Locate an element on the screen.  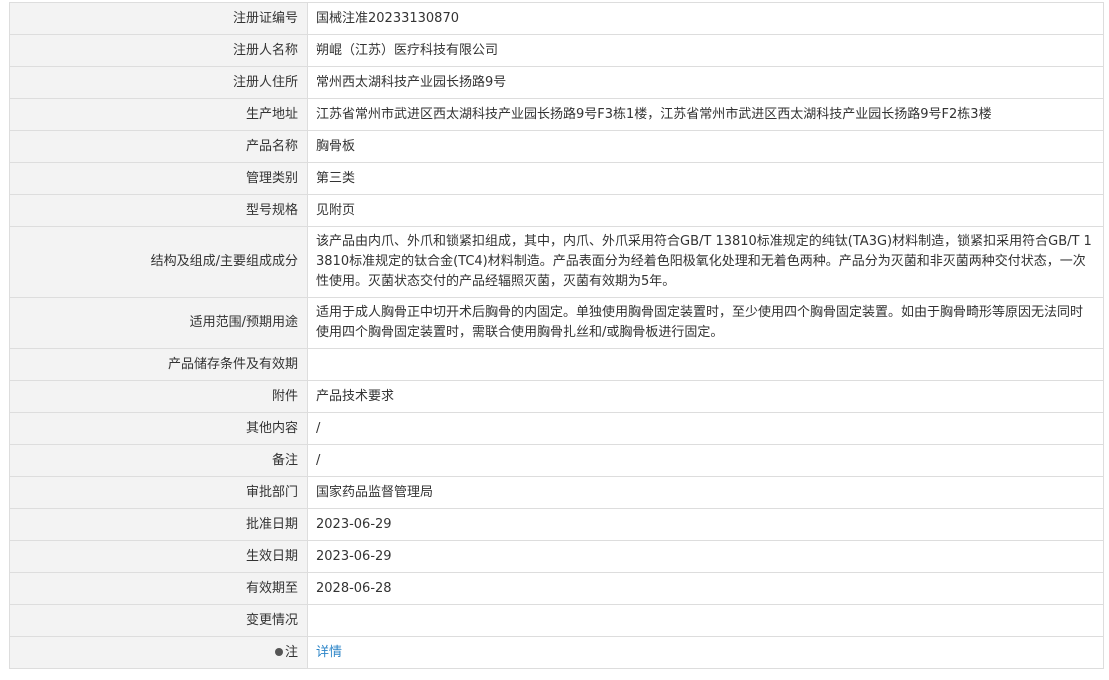
bulb-icon is located at coordinates (278, 651).